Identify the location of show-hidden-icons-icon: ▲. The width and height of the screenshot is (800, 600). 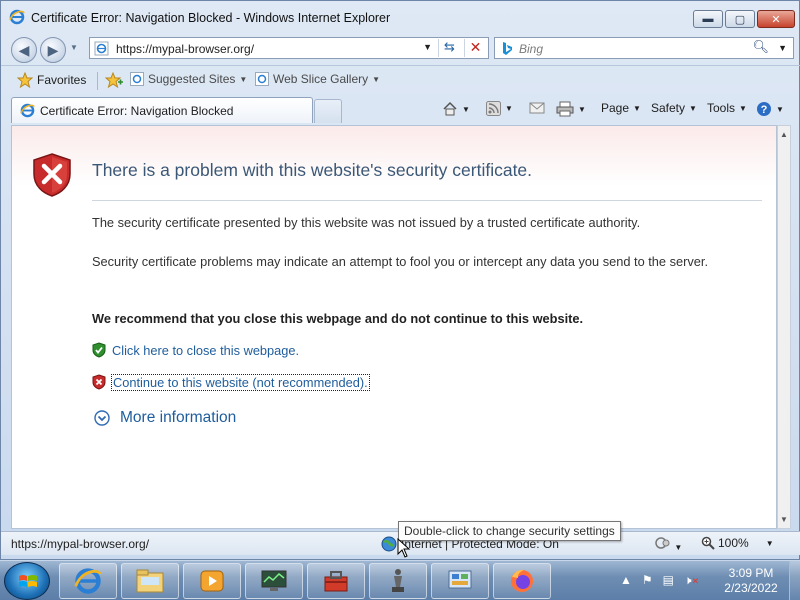
(626, 580).